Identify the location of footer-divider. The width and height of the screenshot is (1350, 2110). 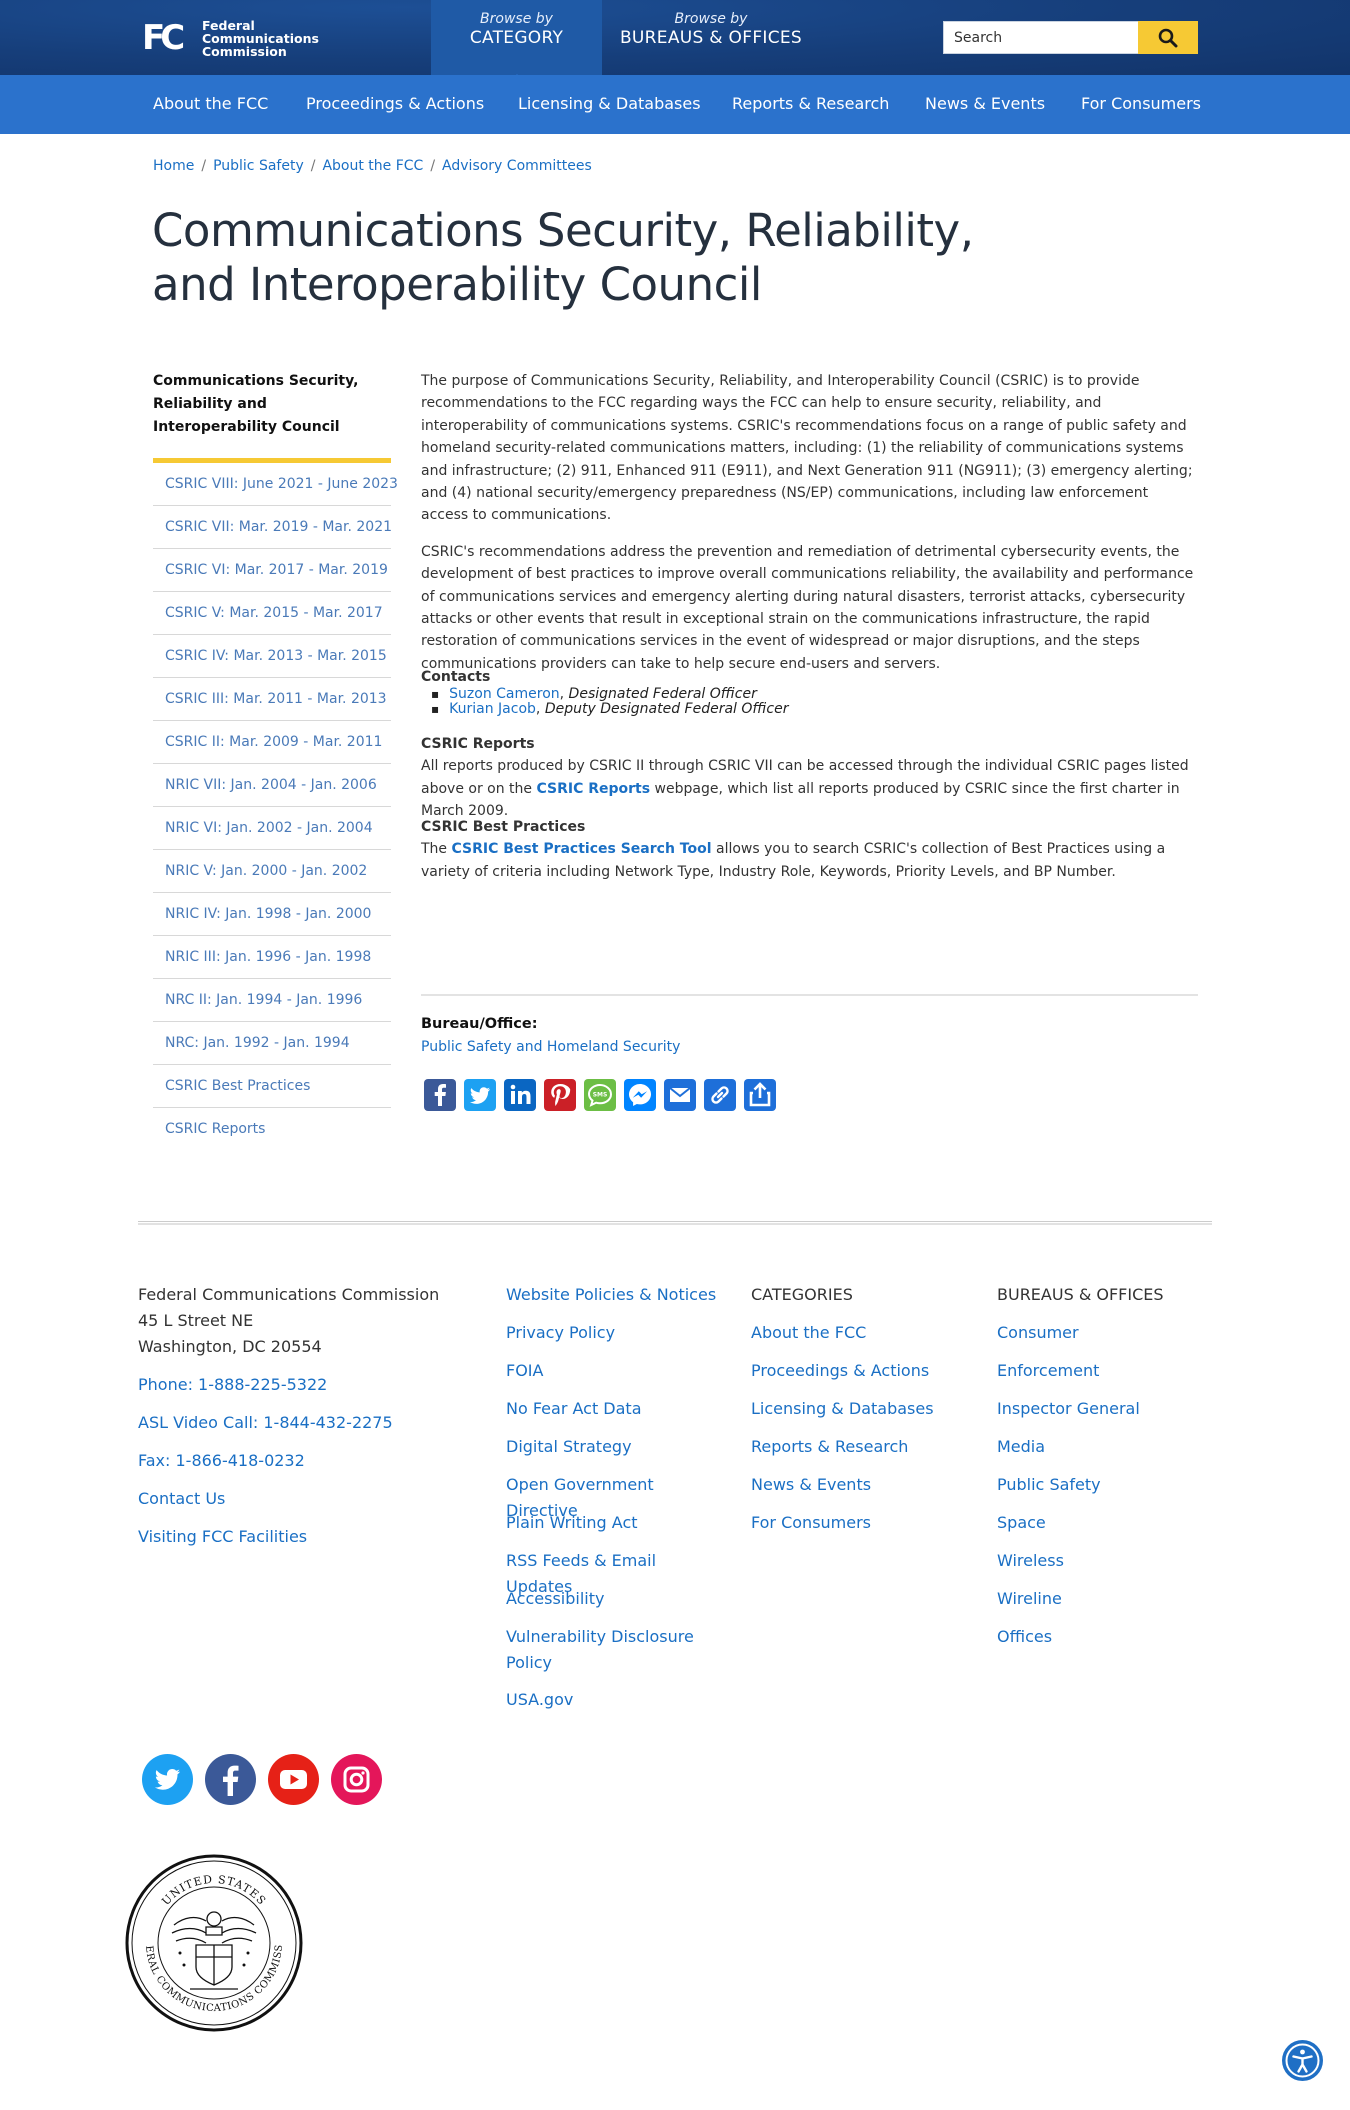
(675, 1223).